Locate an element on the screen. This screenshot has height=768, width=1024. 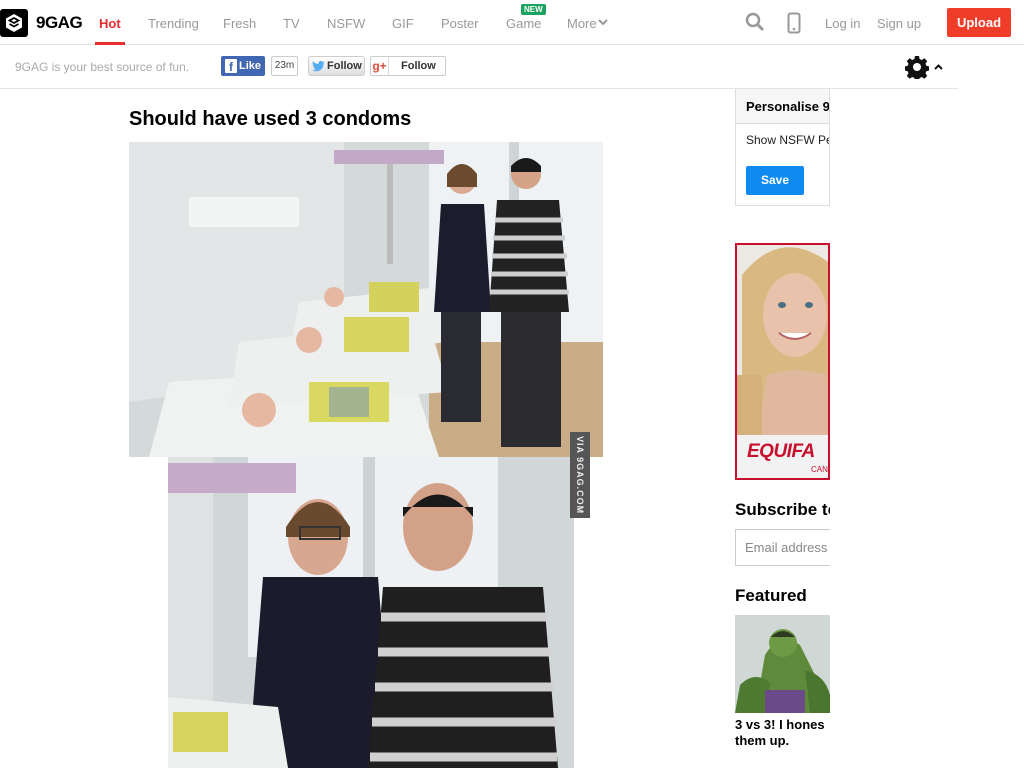
caret-up-icon is located at coordinates (938, 67).